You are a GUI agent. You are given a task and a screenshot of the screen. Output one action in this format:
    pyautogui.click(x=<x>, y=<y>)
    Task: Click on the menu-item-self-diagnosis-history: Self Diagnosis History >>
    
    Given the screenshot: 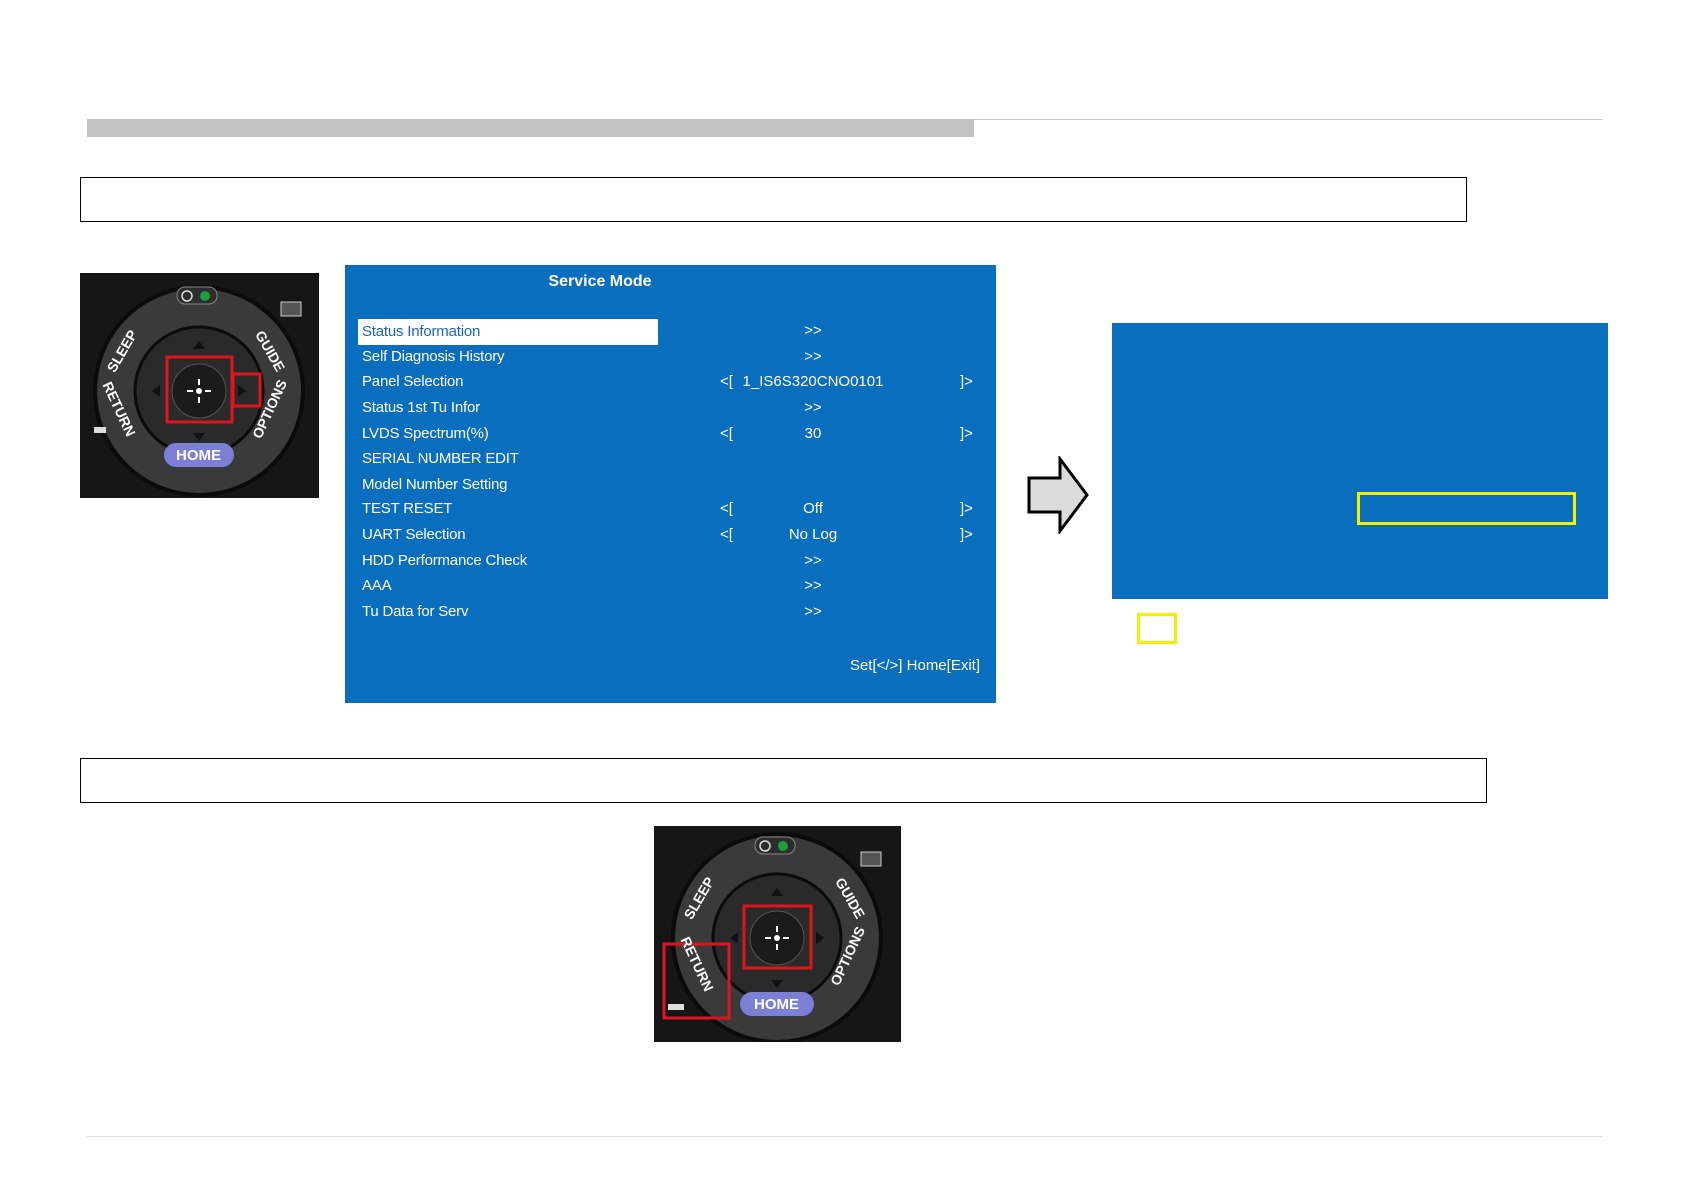 What is the action you would take?
    pyautogui.click(x=670, y=357)
    